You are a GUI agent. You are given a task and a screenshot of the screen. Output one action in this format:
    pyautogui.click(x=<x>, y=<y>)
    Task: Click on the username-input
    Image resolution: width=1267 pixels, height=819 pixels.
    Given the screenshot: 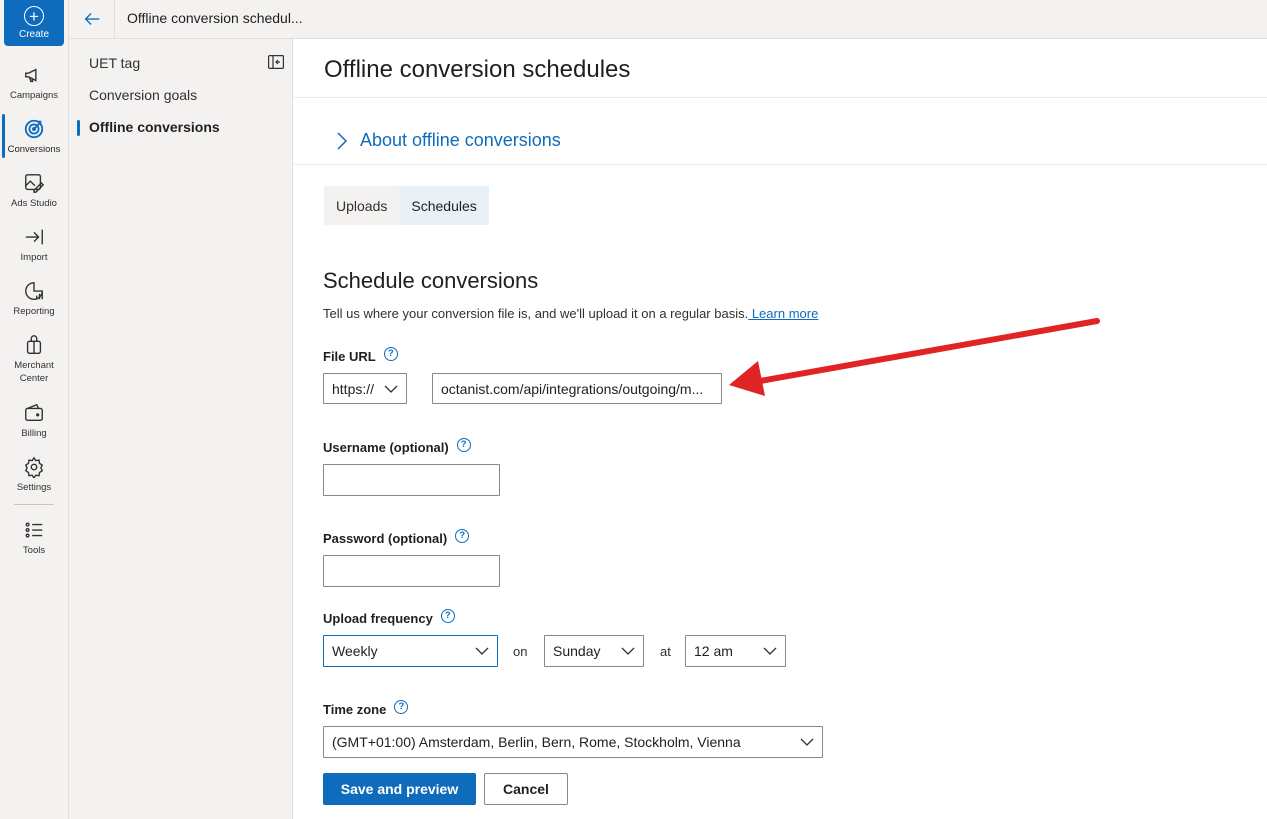 What is the action you would take?
    pyautogui.click(x=411, y=480)
    